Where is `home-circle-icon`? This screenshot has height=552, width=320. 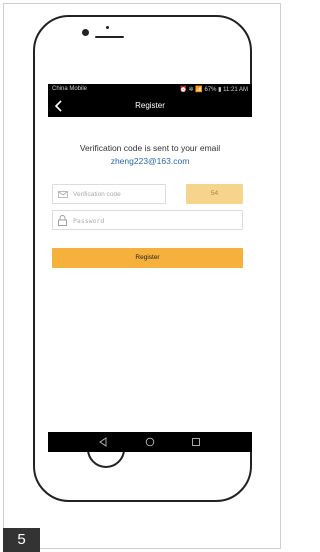 home-circle-icon is located at coordinates (150, 442).